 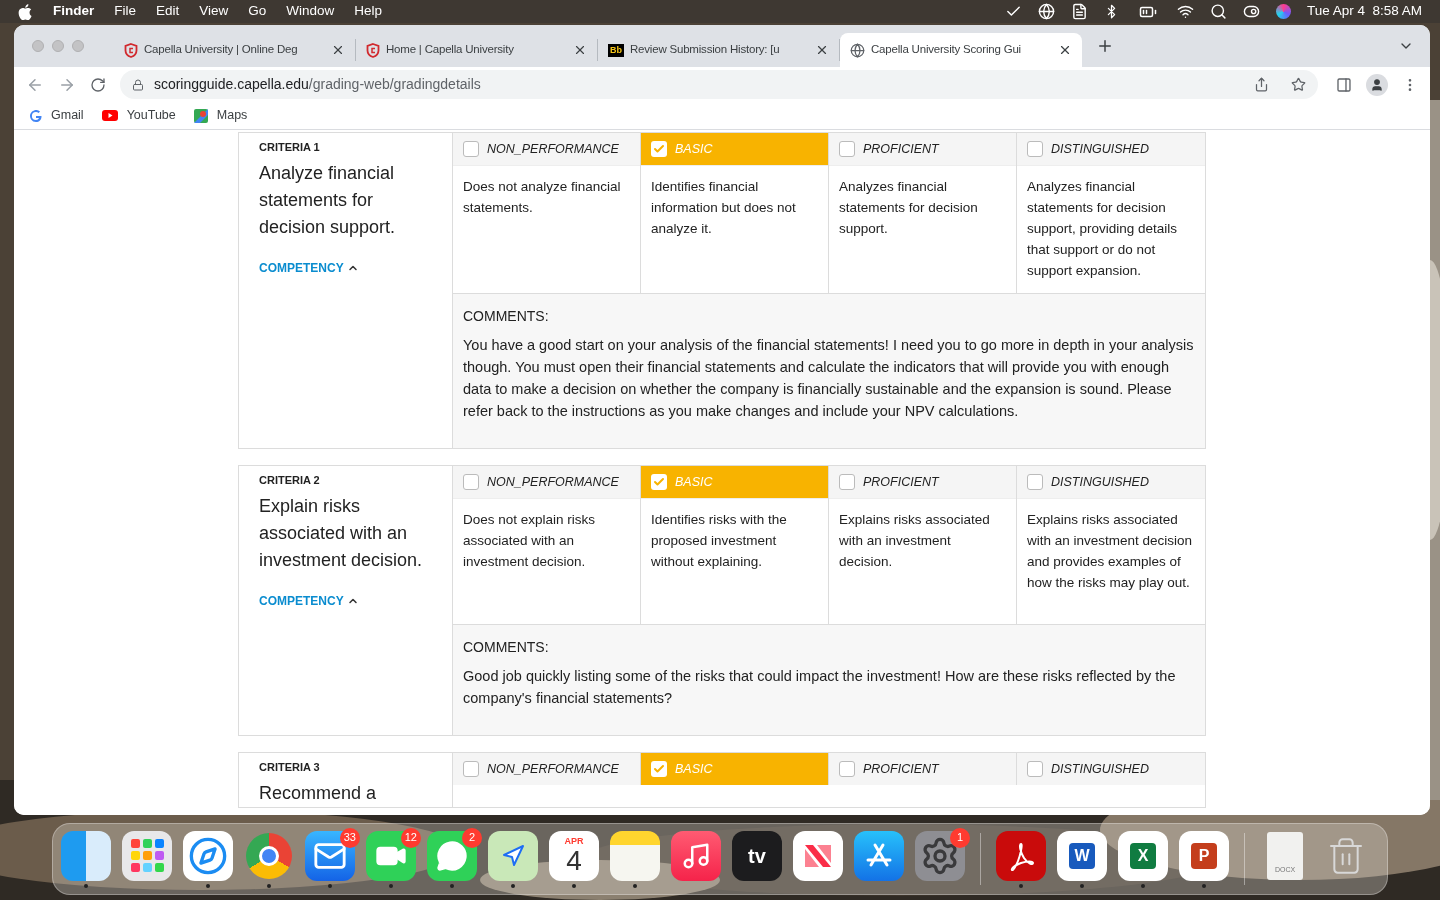 What do you see at coordinates (1079, 11) in the screenshot?
I see `status-document-icon` at bounding box center [1079, 11].